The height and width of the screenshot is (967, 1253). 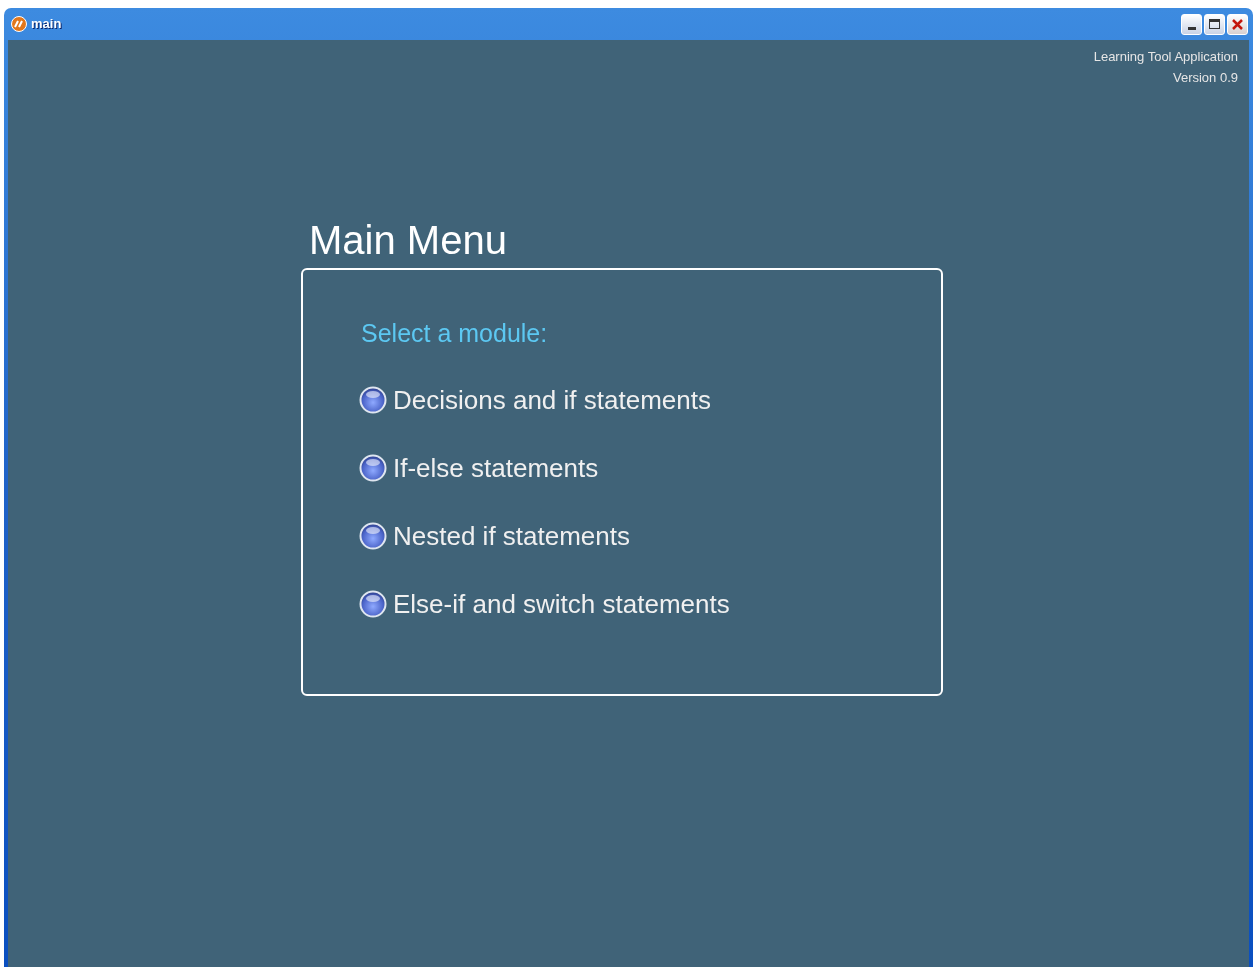 I want to click on app-info-text: Version 0.9, so click(x=1205, y=78).